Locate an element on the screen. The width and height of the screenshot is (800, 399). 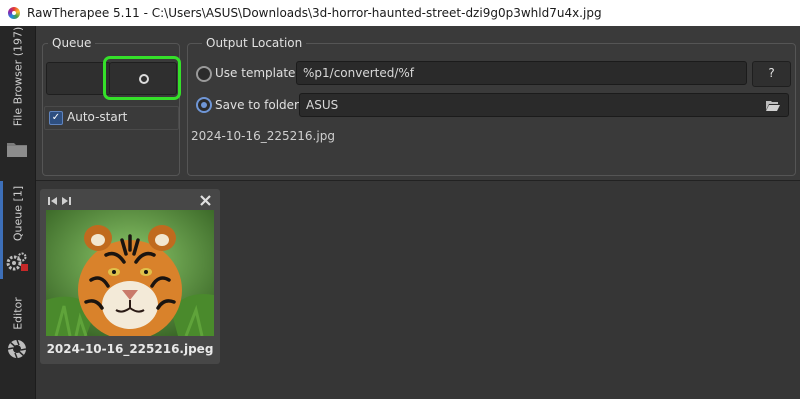
autostart-checkbox: ✓ is located at coordinates (56, 118).